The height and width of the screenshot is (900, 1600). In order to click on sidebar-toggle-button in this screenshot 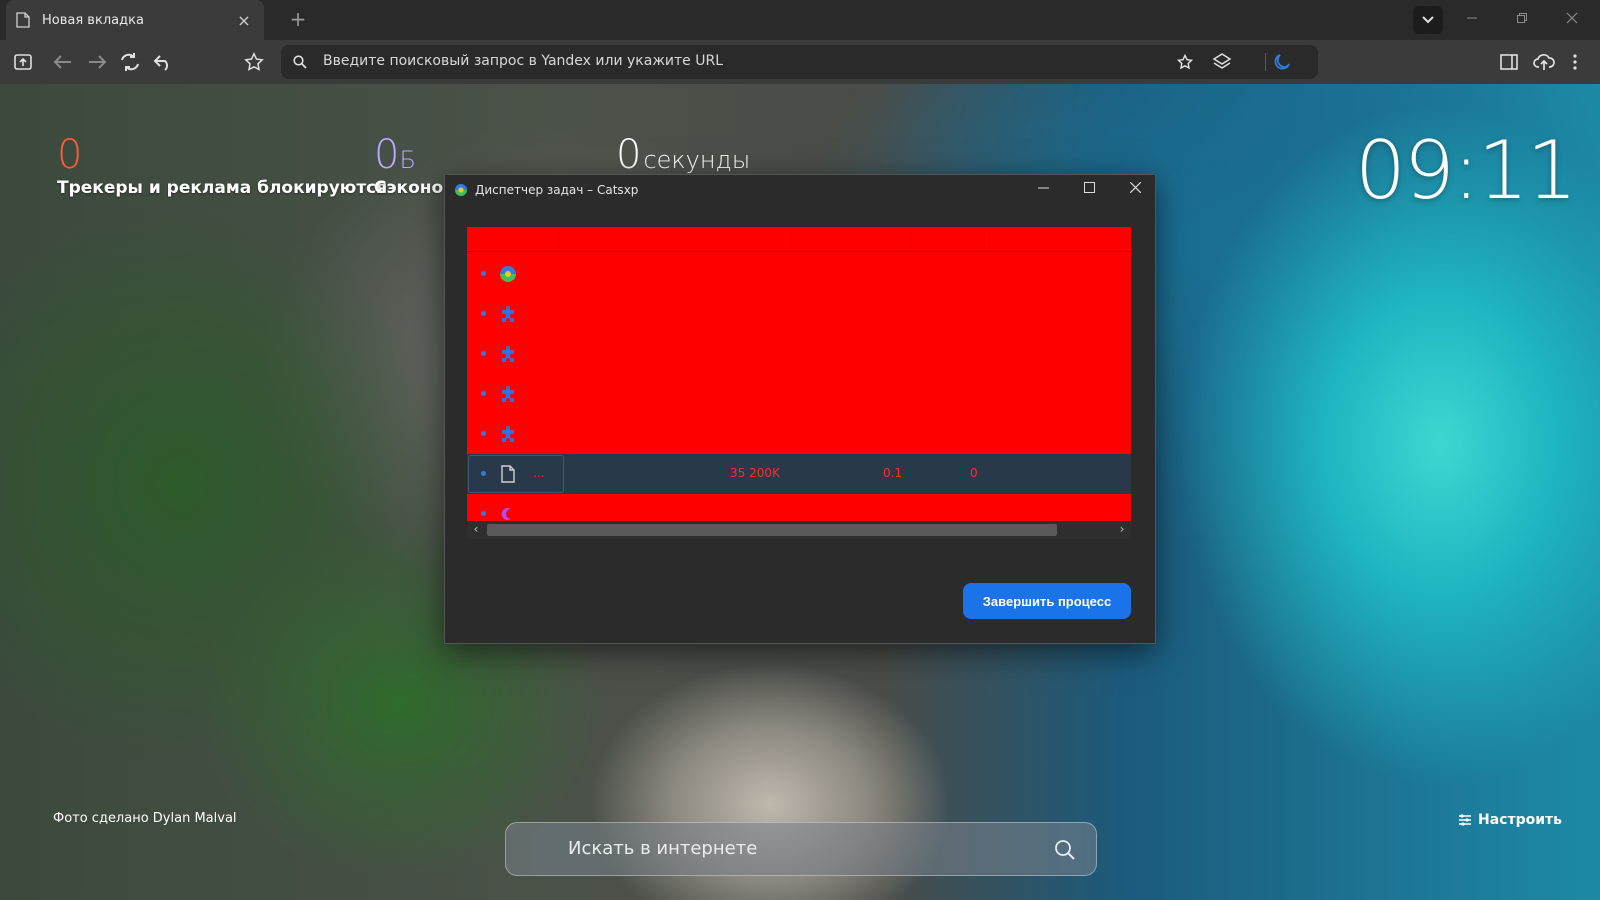, I will do `click(1509, 62)`.